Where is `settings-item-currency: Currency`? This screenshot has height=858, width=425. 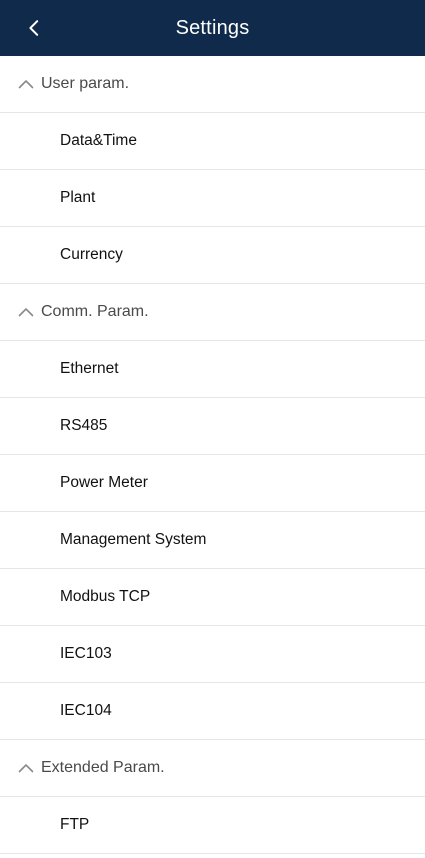 settings-item-currency: Currency is located at coordinates (212, 255).